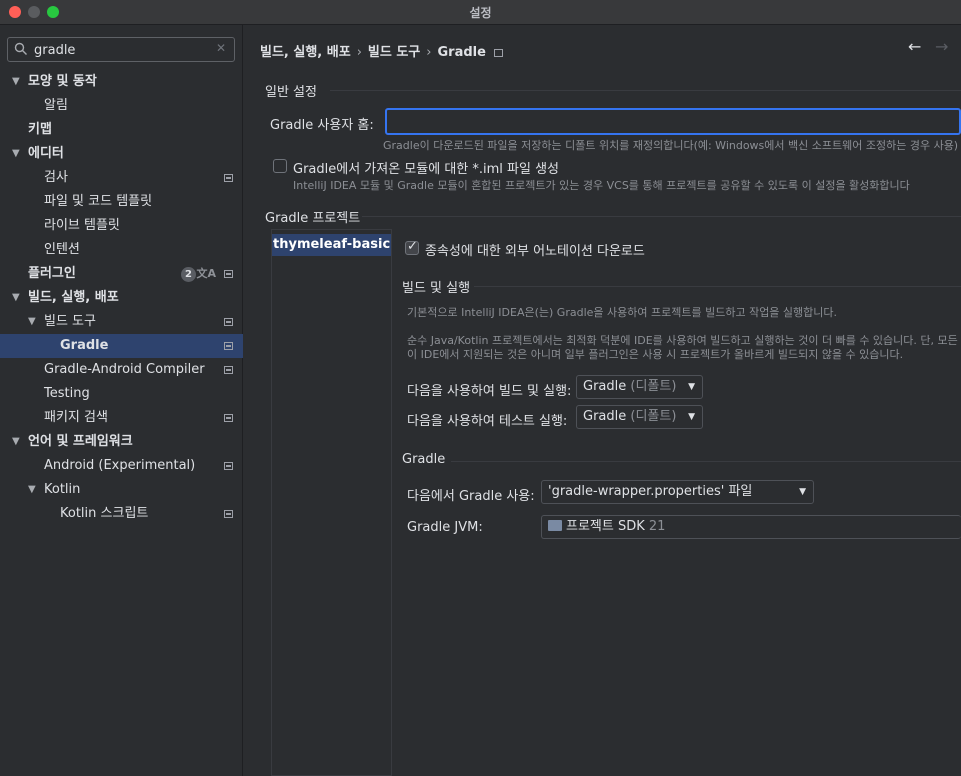  Describe the element at coordinates (121, 394) in the screenshot. I see `tree-item-testing: Testing` at that location.